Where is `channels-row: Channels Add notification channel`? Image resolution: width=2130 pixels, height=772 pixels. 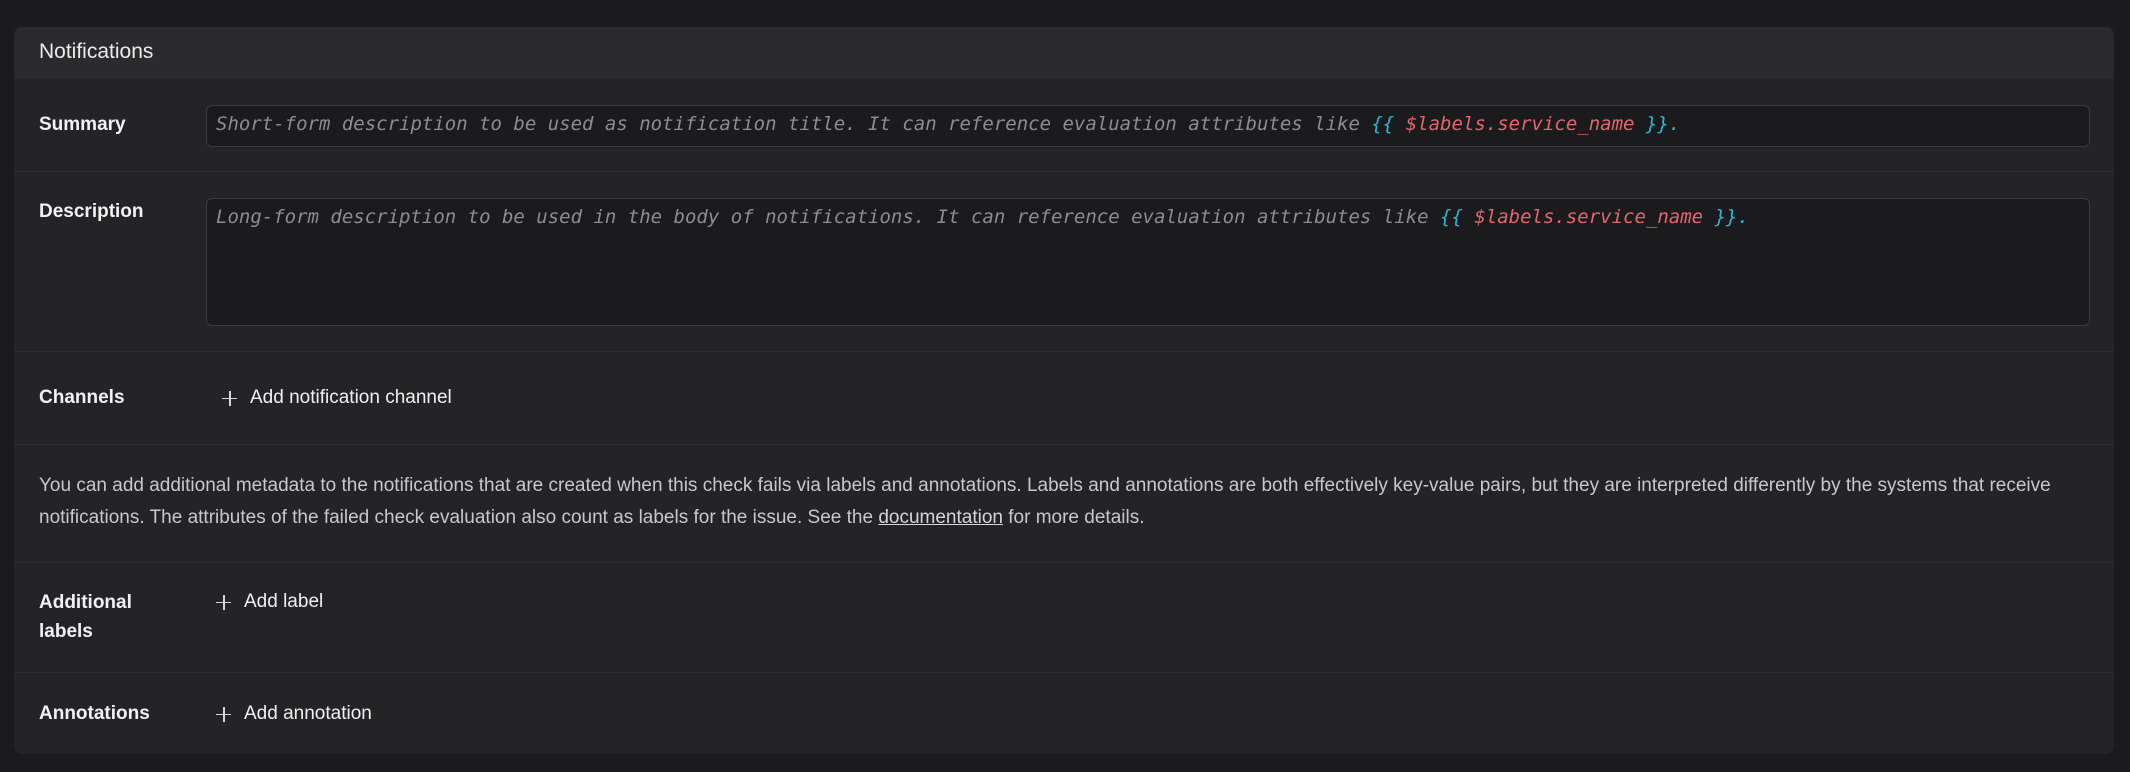
channels-row: Channels Add notification channel is located at coordinates (1064, 398).